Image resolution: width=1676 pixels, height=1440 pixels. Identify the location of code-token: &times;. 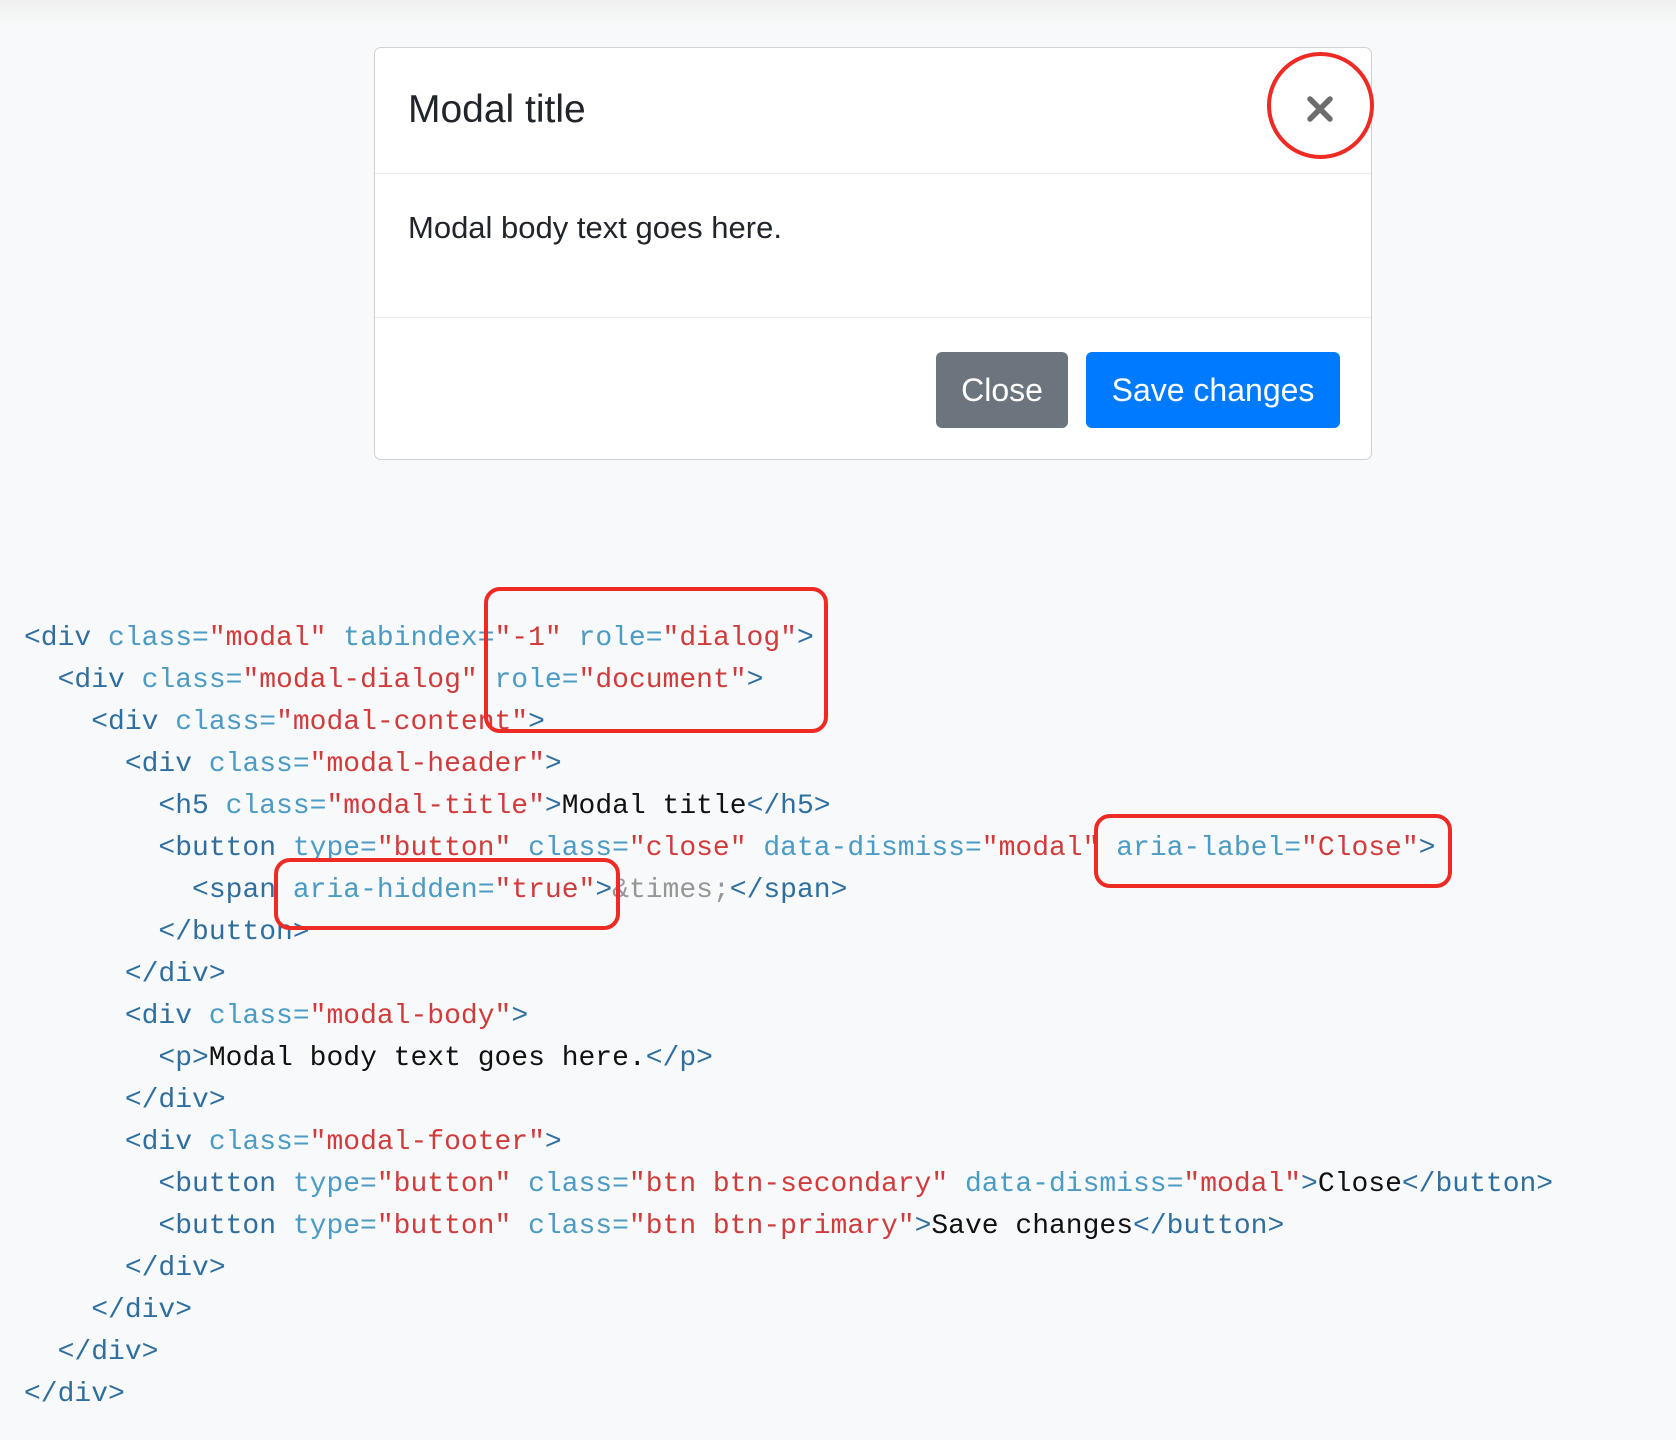
(671, 890).